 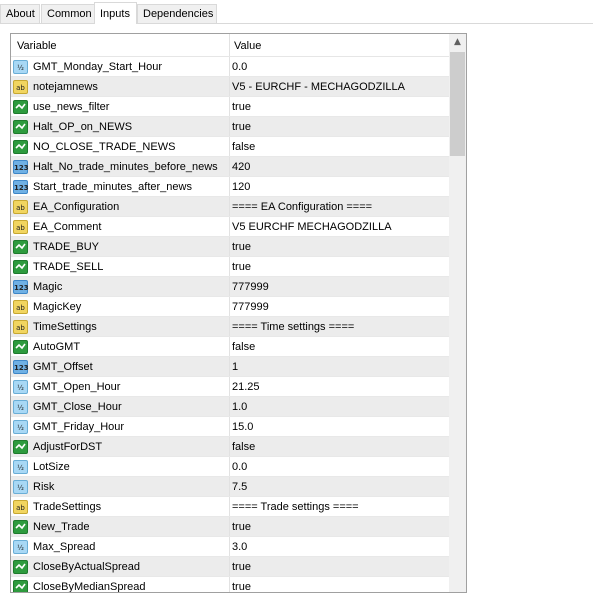 What do you see at coordinates (295, 507) in the screenshot?
I see `variable-value: ==== Trade settings ====` at bounding box center [295, 507].